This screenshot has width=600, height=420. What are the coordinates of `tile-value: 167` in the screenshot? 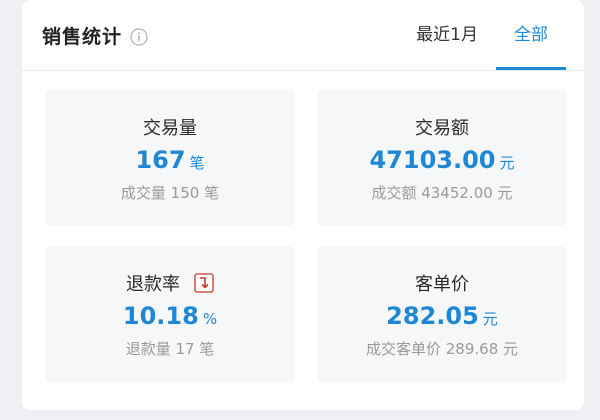 It's located at (160, 159).